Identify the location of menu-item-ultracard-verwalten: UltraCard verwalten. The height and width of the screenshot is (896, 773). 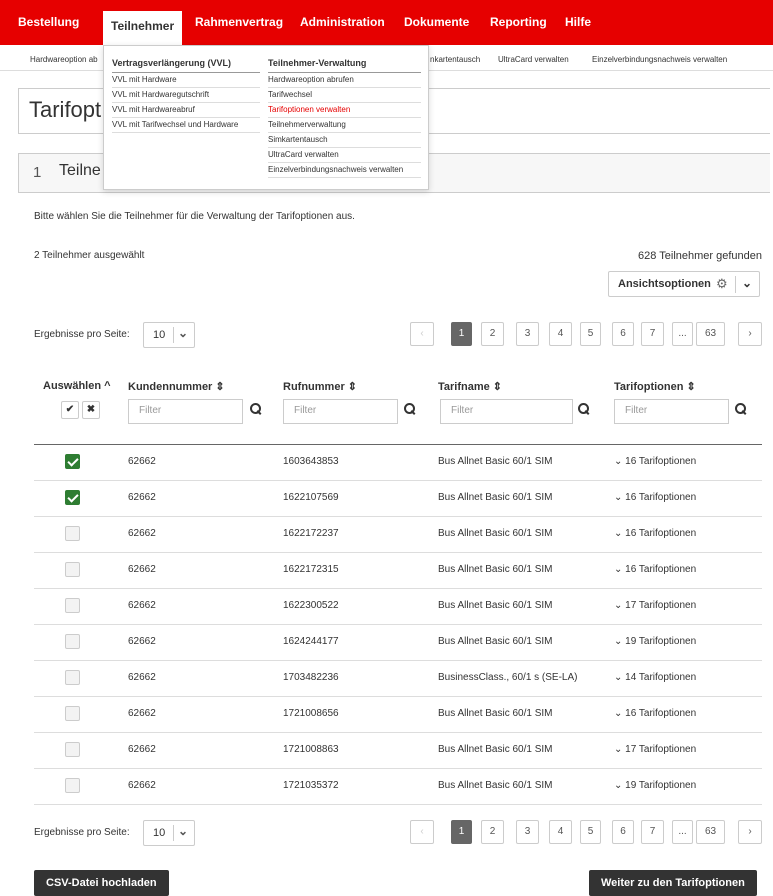
(344, 155).